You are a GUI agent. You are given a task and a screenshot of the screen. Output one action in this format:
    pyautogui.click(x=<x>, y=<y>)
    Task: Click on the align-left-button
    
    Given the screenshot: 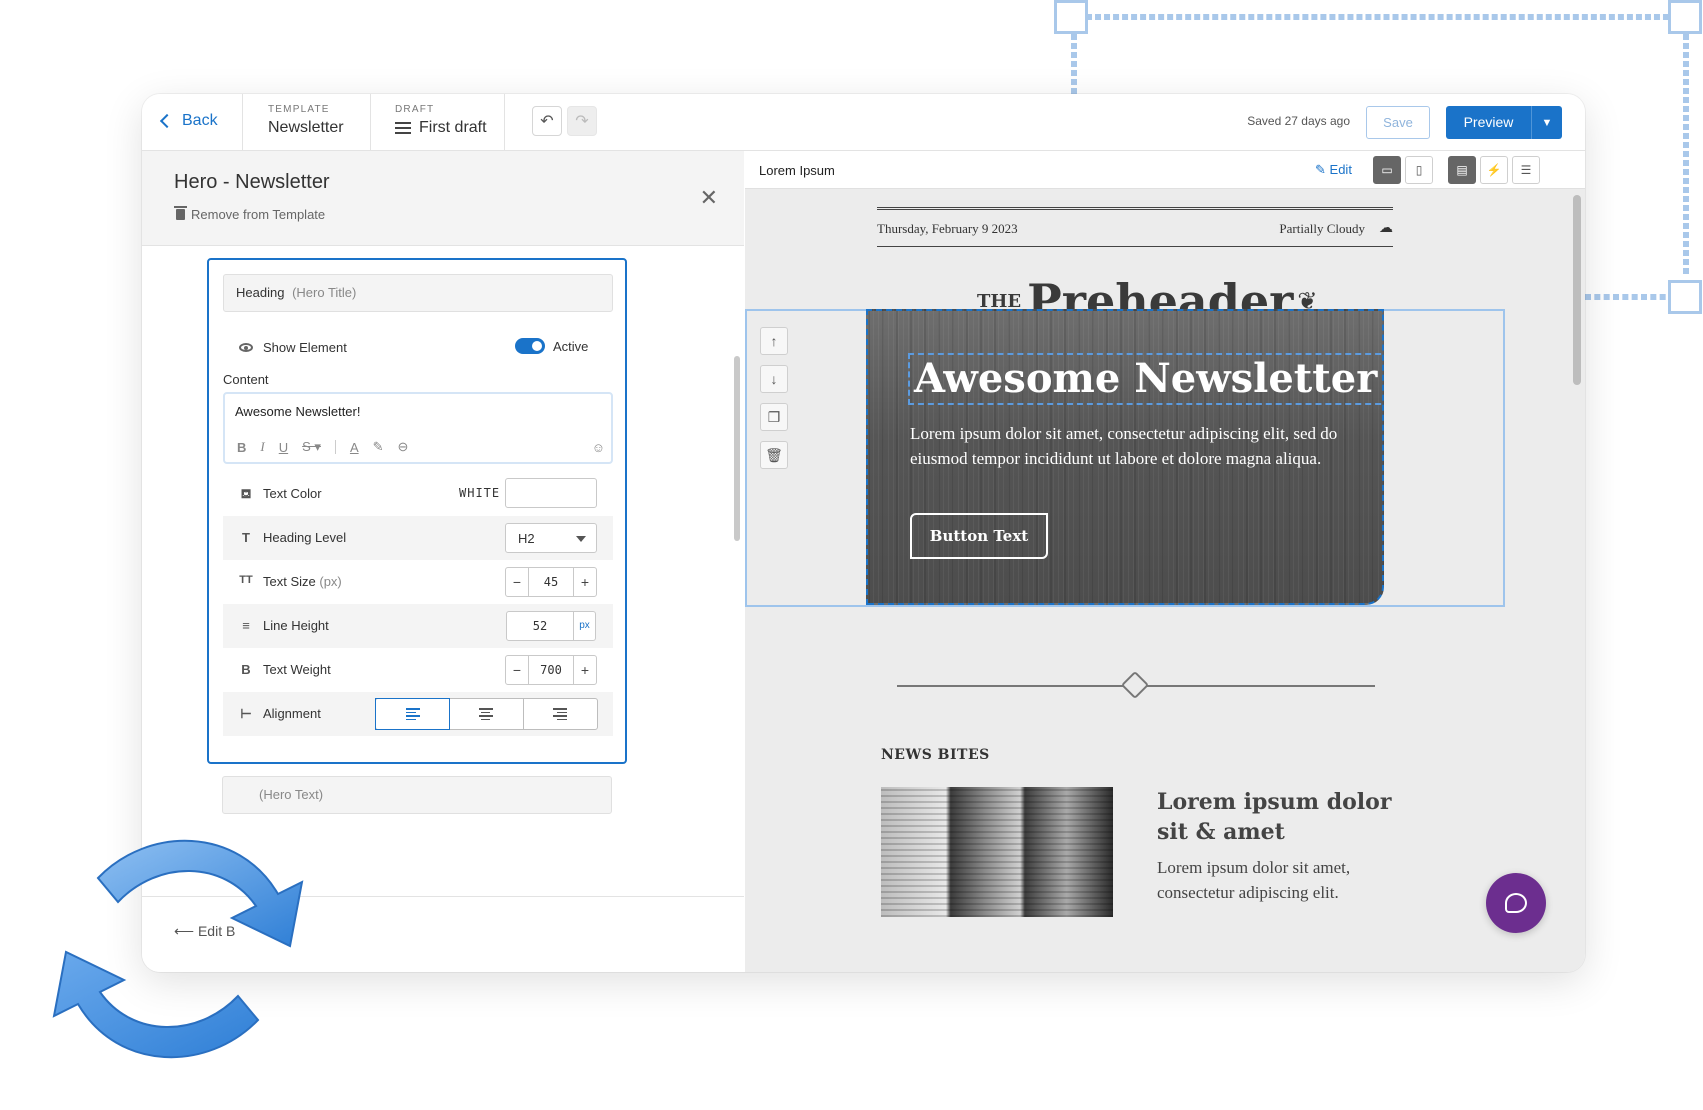 What is the action you would take?
    pyautogui.click(x=413, y=714)
    